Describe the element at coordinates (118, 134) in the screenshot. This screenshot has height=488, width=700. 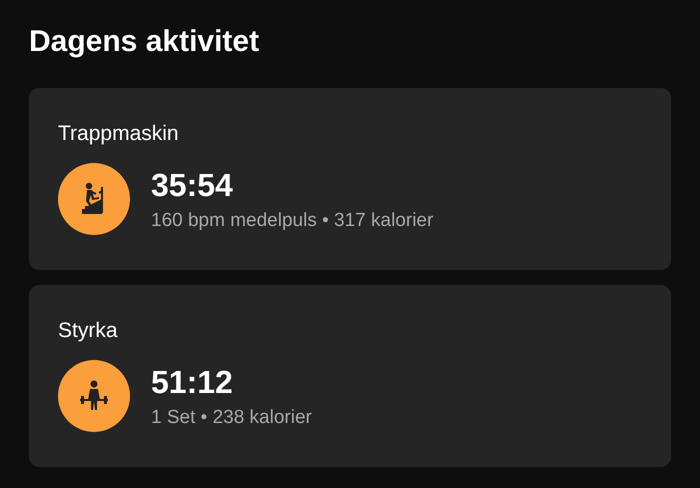
I see `activity-name: Trappmaskin` at that location.